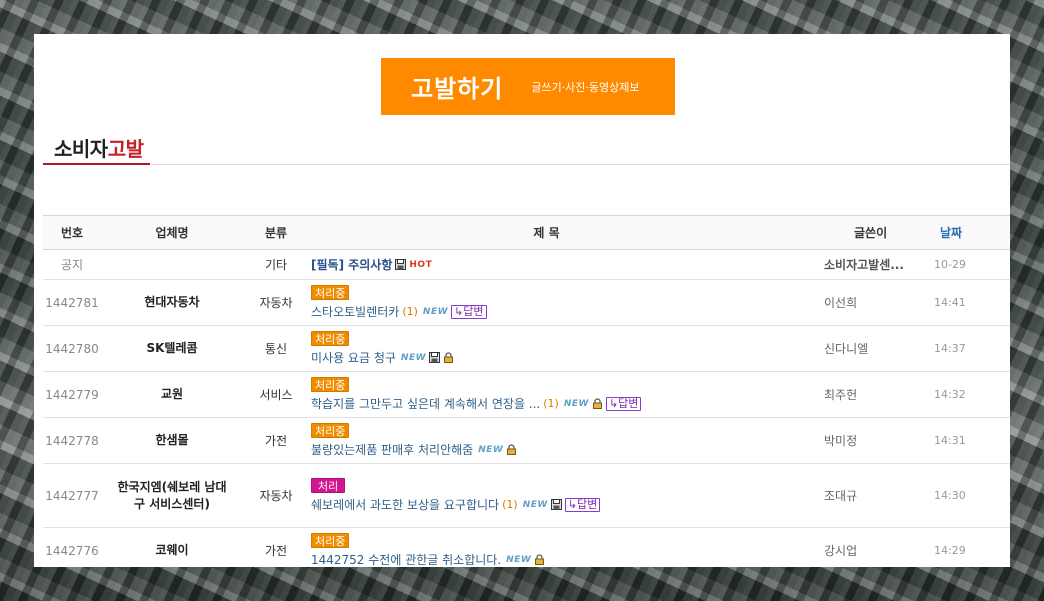 The height and width of the screenshot is (601, 1044). What do you see at coordinates (276, 349) in the screenshot?
I see `row-category: 통신` at bounding box center [276, 349].